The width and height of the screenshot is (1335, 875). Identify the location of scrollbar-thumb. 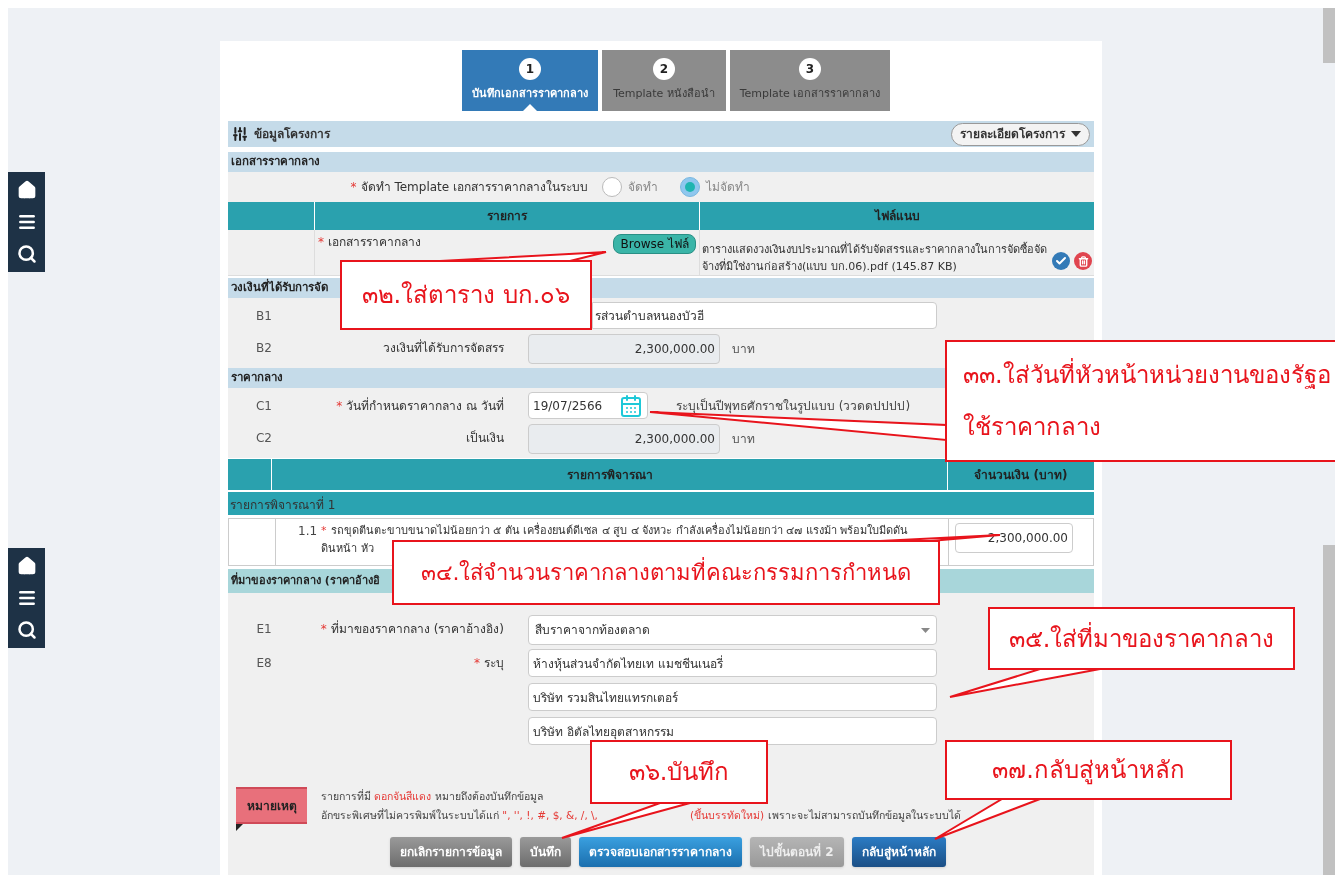
(1329, 35).